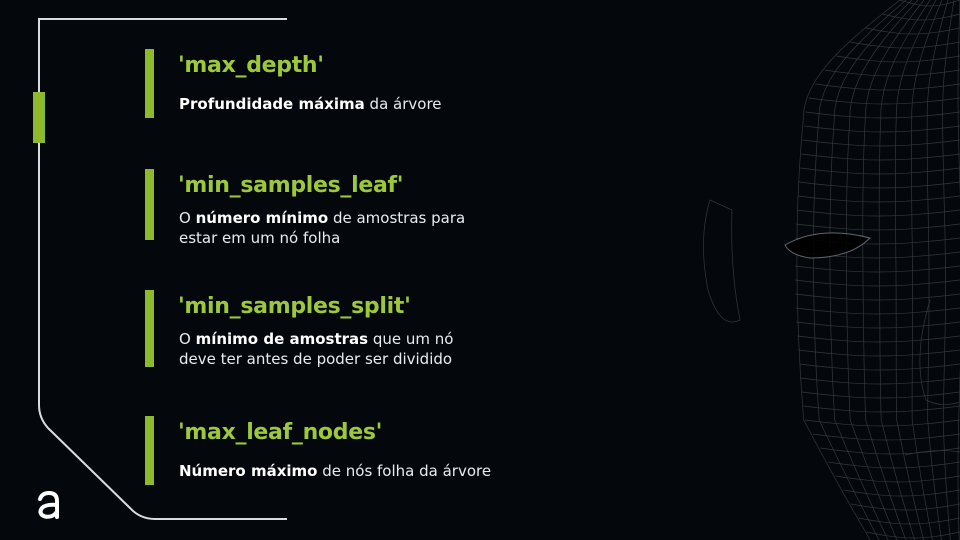 The width and height of the screenshot is (960, 540). Describe the element at coordinates (48, 504) in the screenshot. I see `brand-a-logo` at that location.